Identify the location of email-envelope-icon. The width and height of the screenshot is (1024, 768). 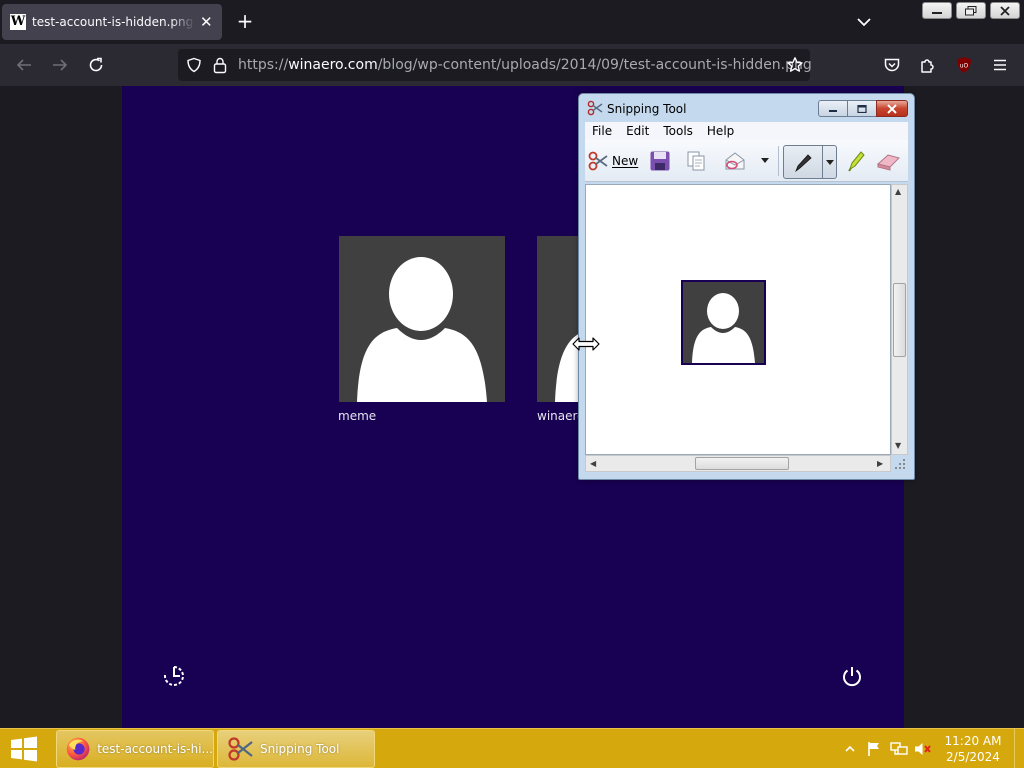
(735, 161).